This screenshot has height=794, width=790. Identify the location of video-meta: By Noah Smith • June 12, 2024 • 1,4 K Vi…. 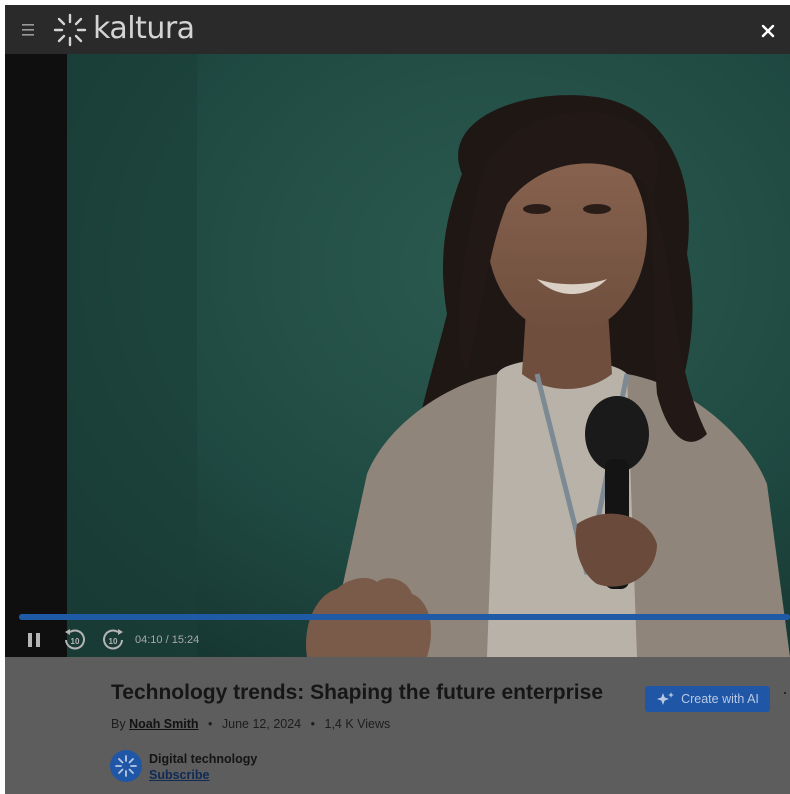
(250, 724).